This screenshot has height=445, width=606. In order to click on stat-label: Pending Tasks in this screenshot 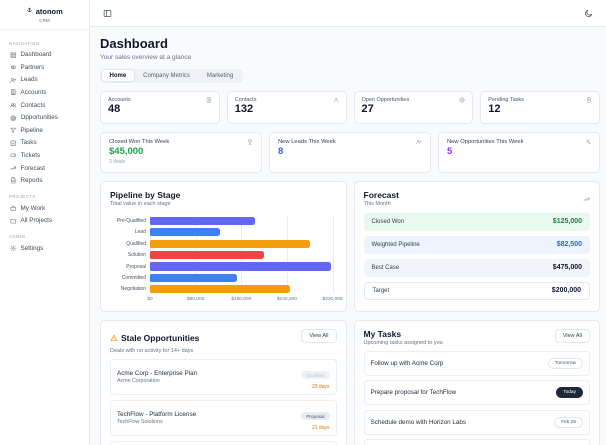, I will do `click(506, 99)`.